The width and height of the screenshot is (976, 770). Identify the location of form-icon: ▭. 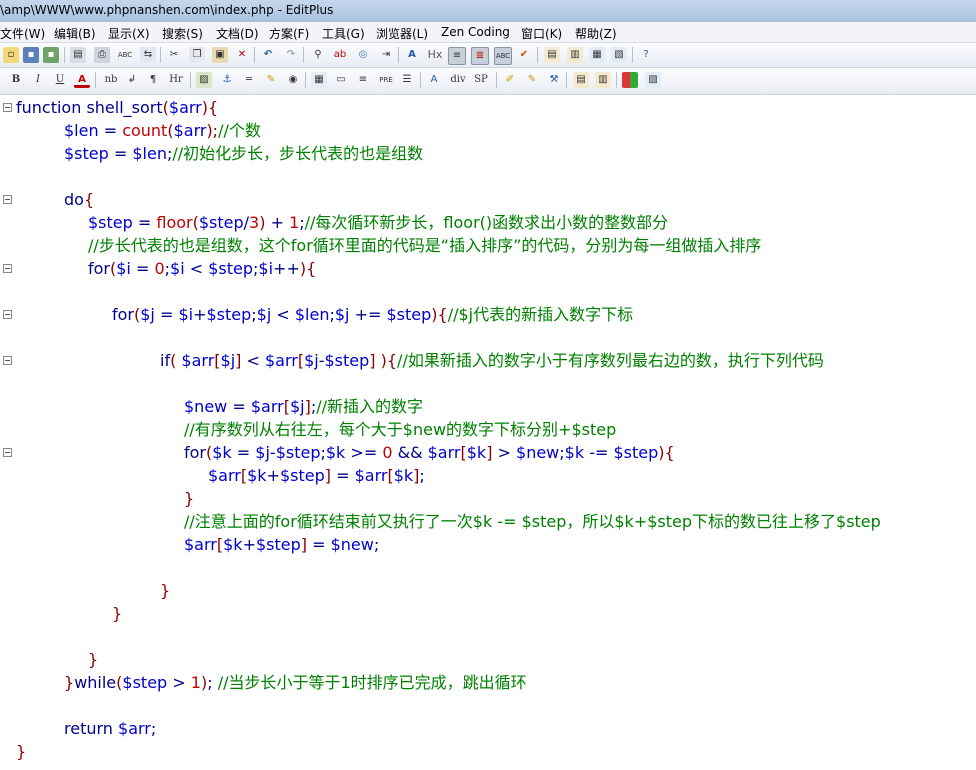
(341, 80).